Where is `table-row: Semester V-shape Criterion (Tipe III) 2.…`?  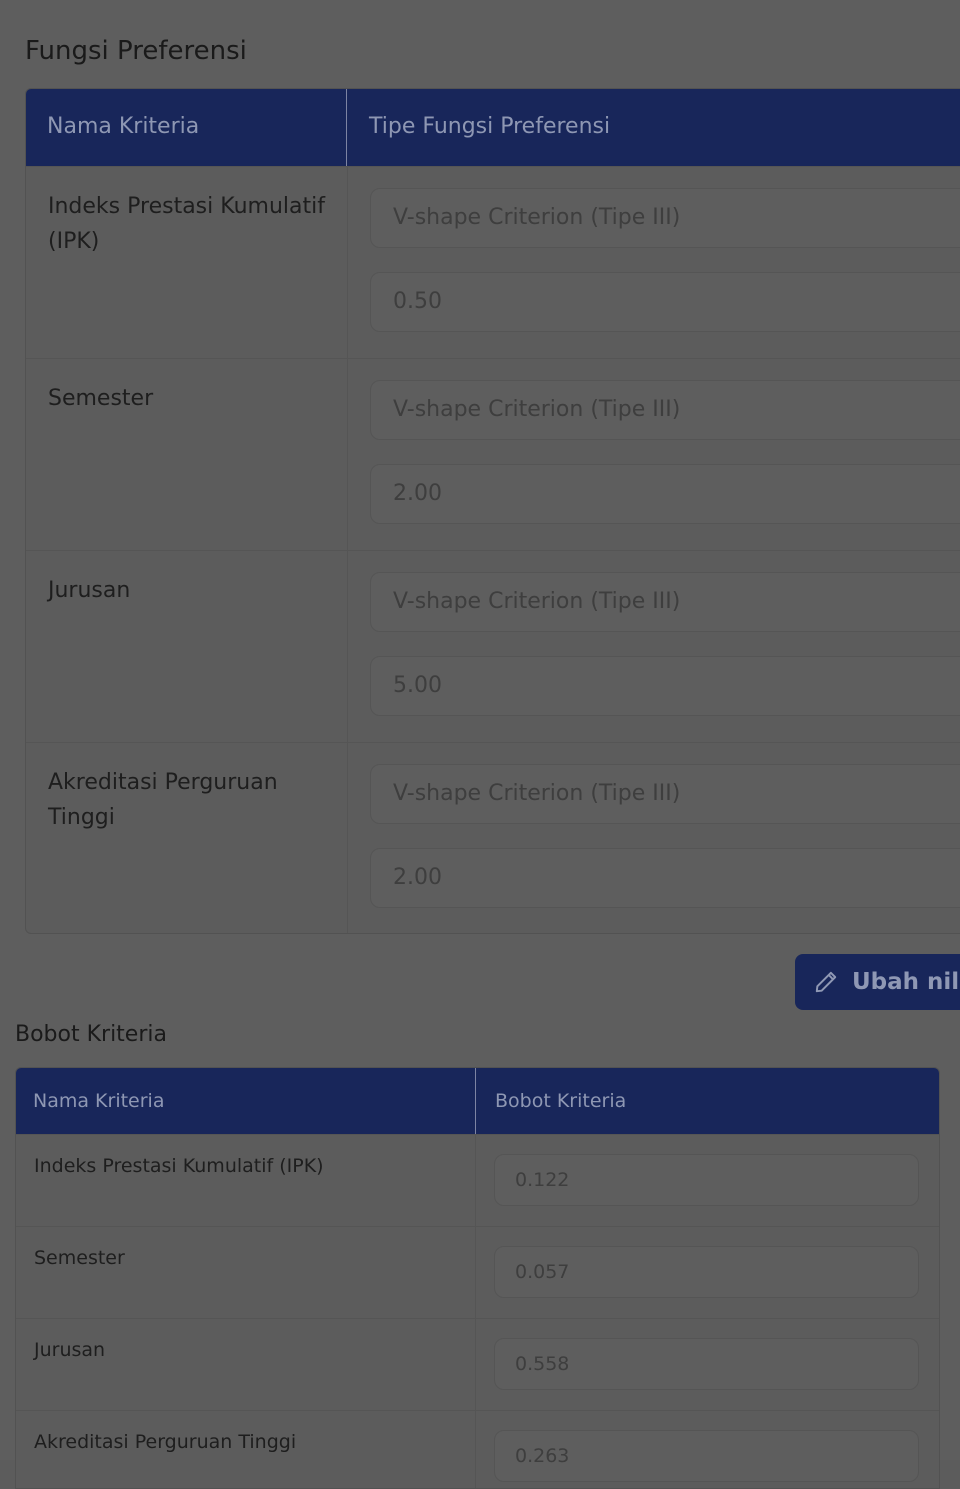 table-row: Semester V-shape Criterion (Tipe III) 2.… is located at coordinates (493, 454).